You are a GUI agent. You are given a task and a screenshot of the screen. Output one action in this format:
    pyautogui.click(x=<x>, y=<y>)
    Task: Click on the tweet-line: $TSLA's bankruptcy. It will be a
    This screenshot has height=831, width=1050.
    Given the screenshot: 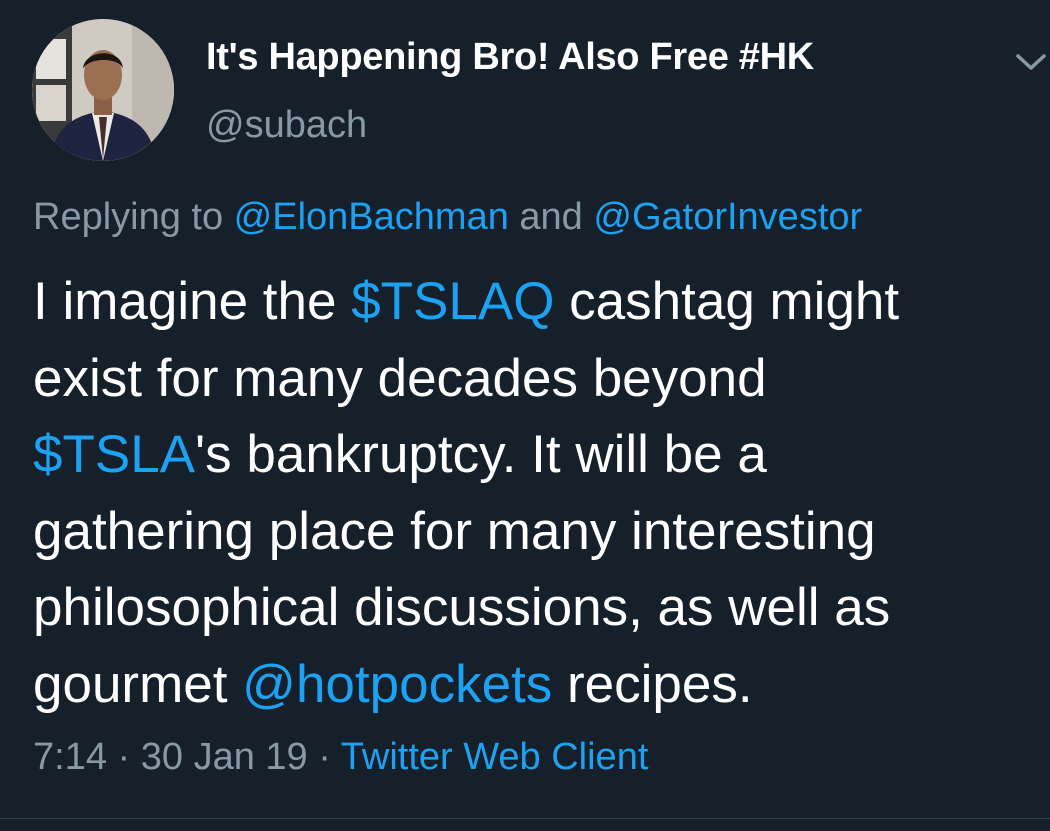 What is the action you would take?
    pyautogui.click(x=538, y=455)
    